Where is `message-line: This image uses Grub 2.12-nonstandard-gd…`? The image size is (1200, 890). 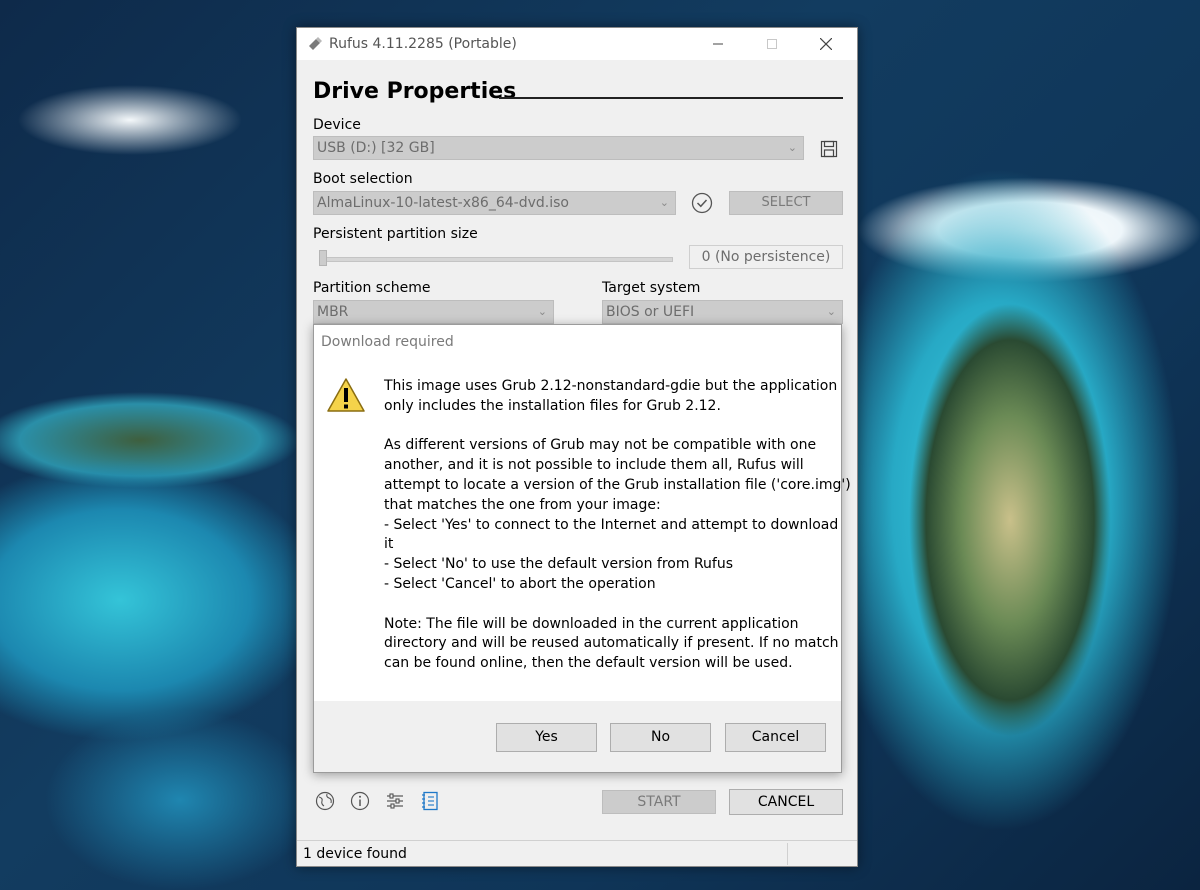
message-line: This image uses Grub 2.12-nonstandard-gd… is located at coordinates (611, 386).